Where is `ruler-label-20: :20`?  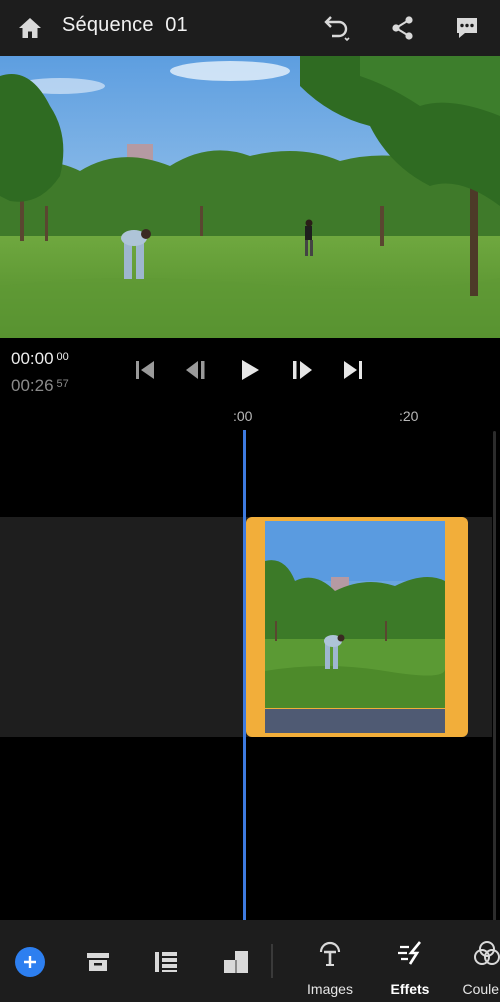 ruler-label-20: :20 is located at coordinates (409, 416).